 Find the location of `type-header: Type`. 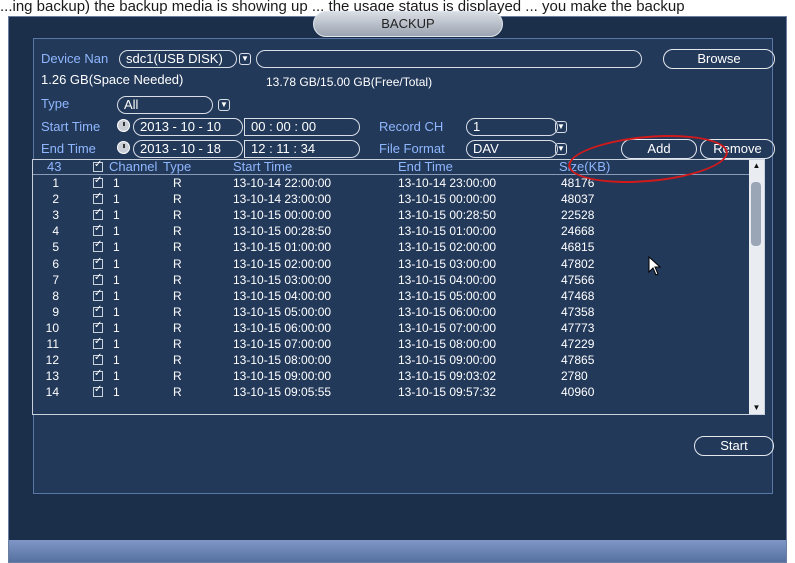

type-header: Type is located at coordinates (177, 166).